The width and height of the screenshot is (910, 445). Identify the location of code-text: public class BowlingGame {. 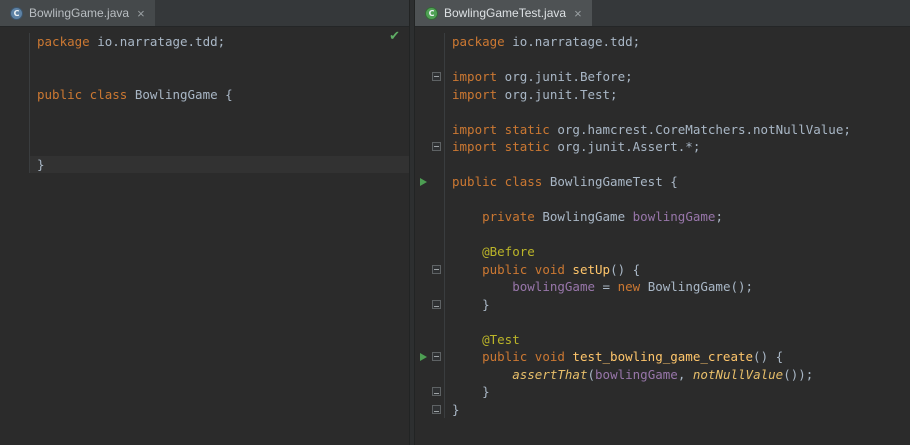
(219, 95).